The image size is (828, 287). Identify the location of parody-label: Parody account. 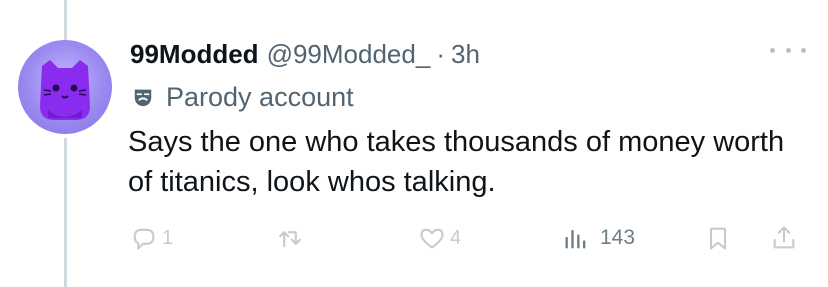
(243, 97).